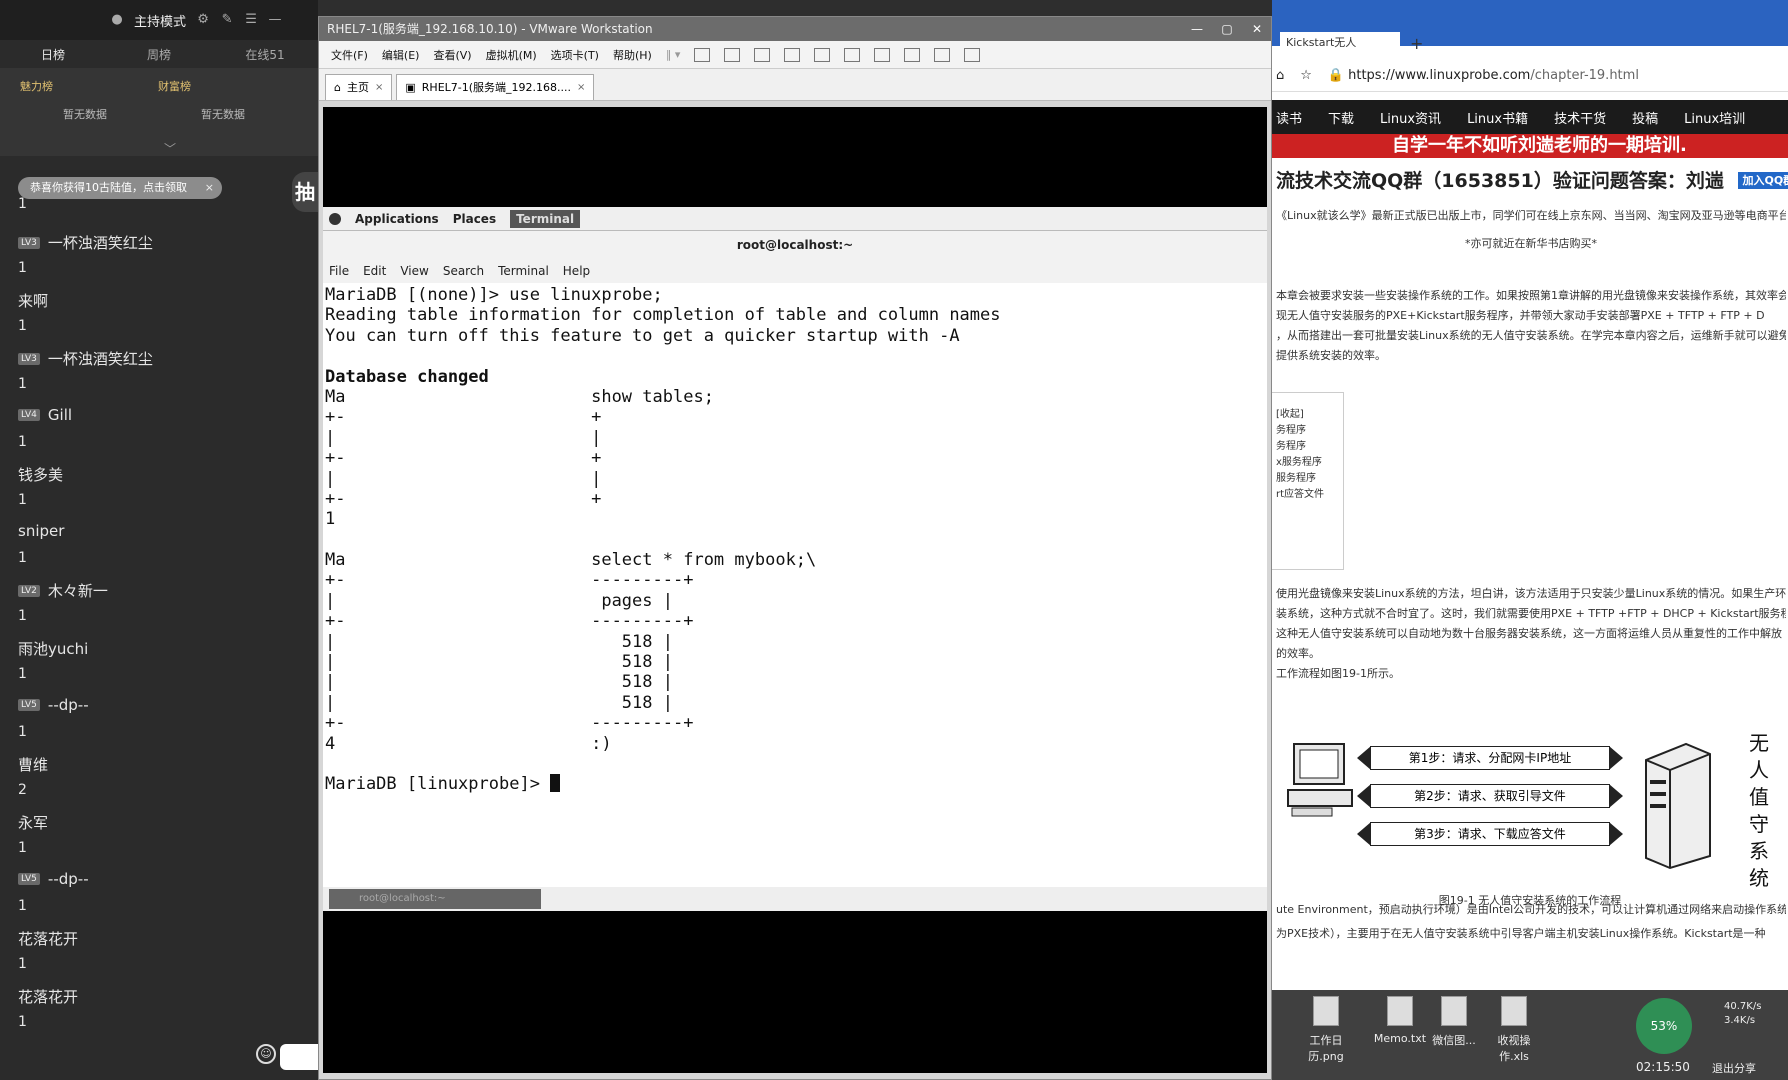  What do you see at coordinates (1714, 117) in the screenshot?
I see `nav-link: Linux培训` at bounding box center [1714, 117].